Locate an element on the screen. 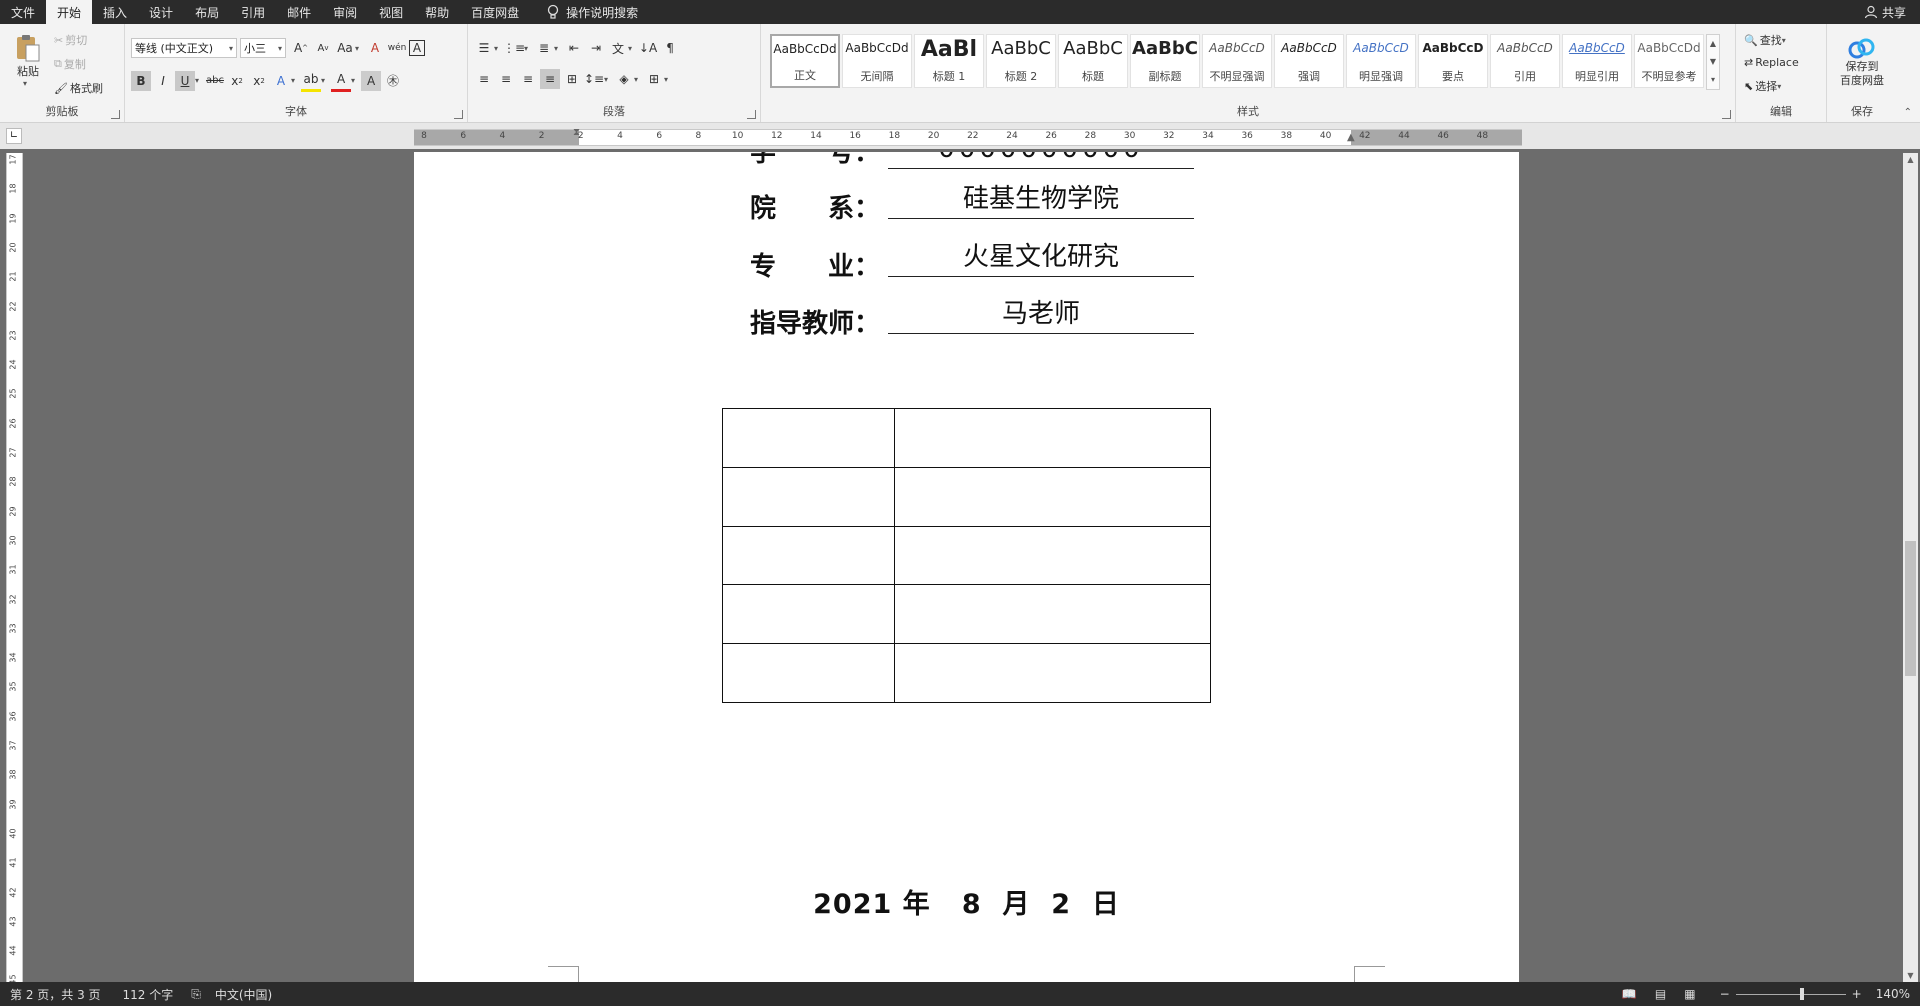  align-right-icon: ≡ is located at coordinates (528, 79).